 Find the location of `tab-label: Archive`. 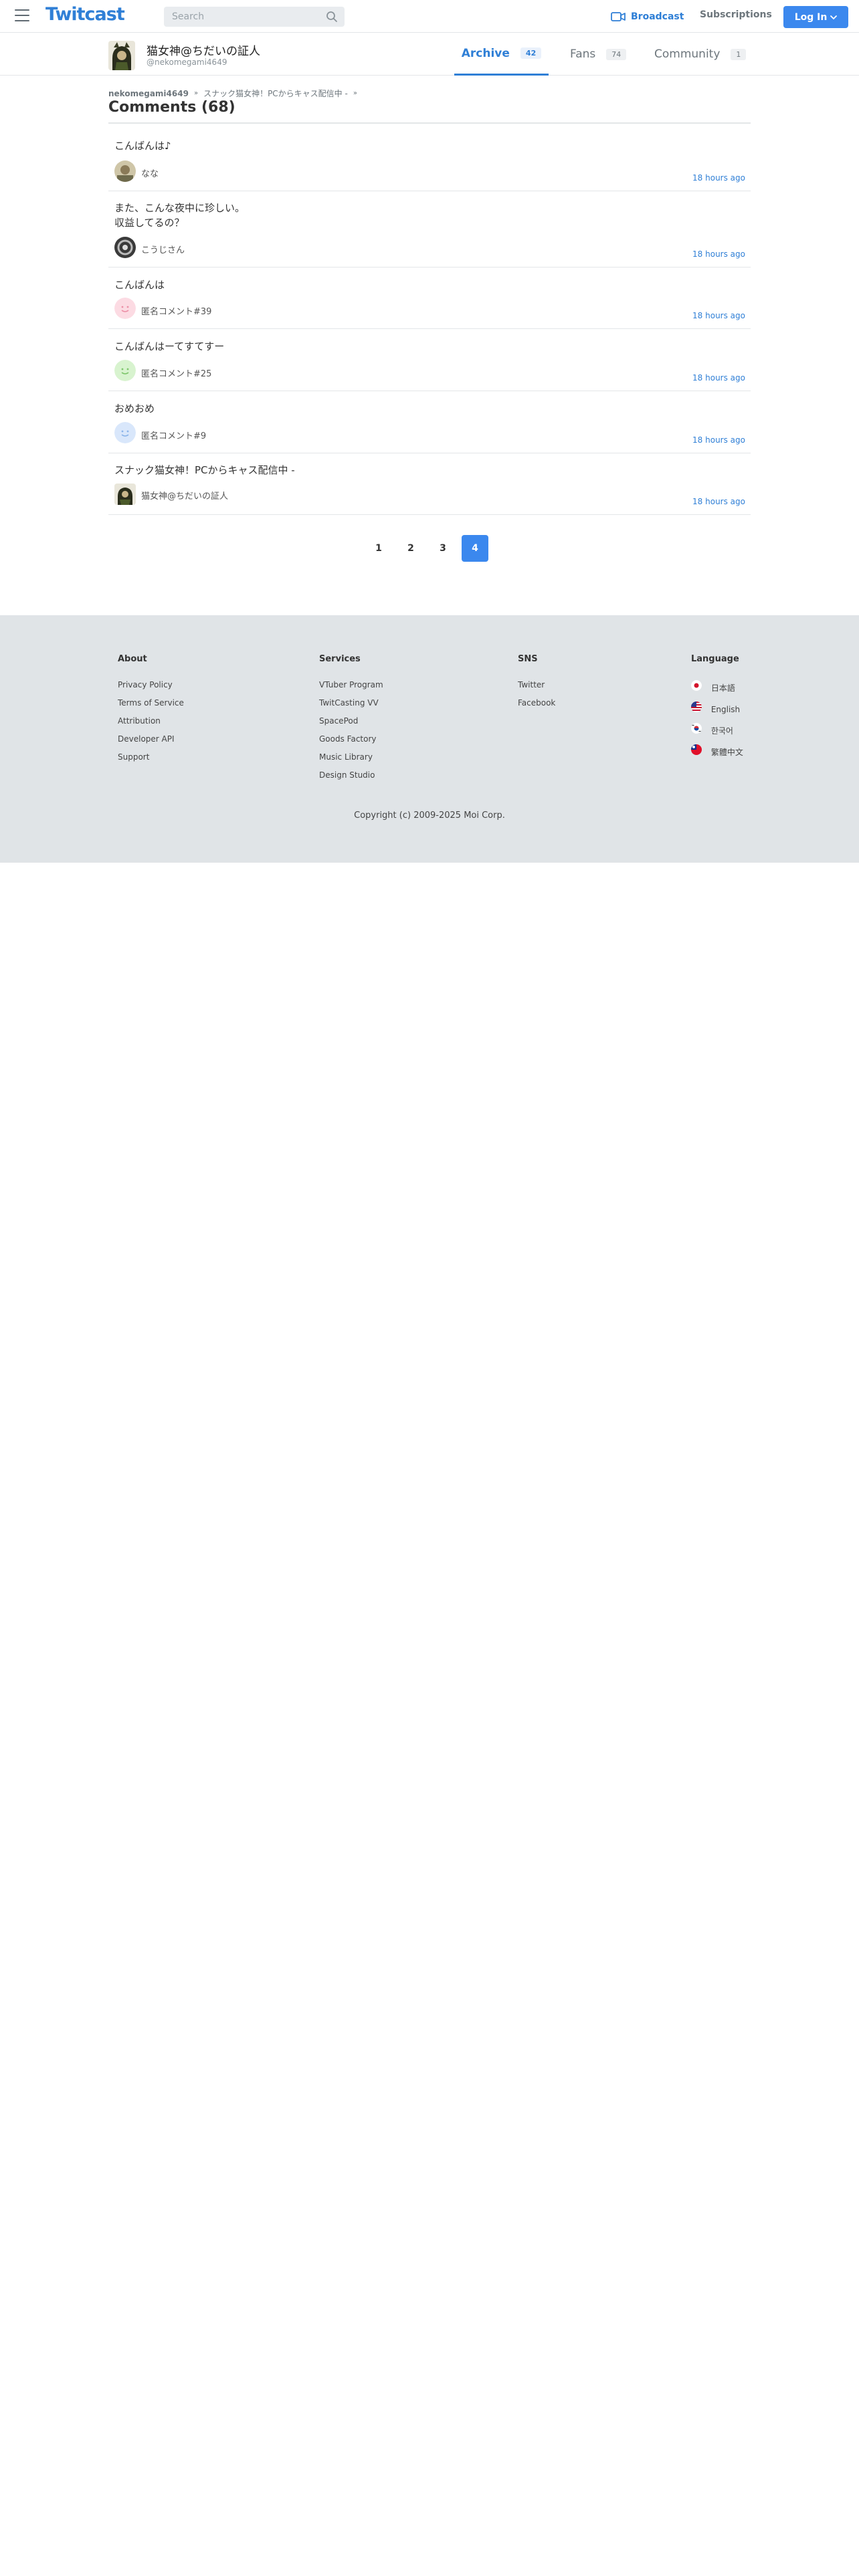

tab-label: Archive is located at coordinates (486, 53).